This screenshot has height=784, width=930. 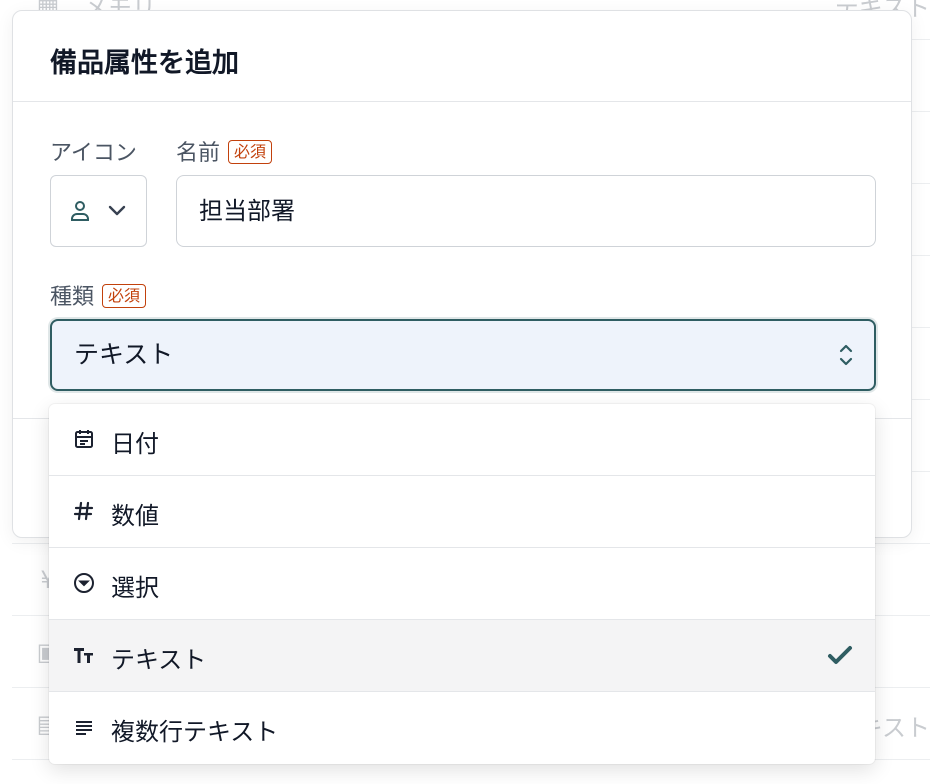 I want to click on modal-header: 備品属性を追加, so click(x=462, y=56).